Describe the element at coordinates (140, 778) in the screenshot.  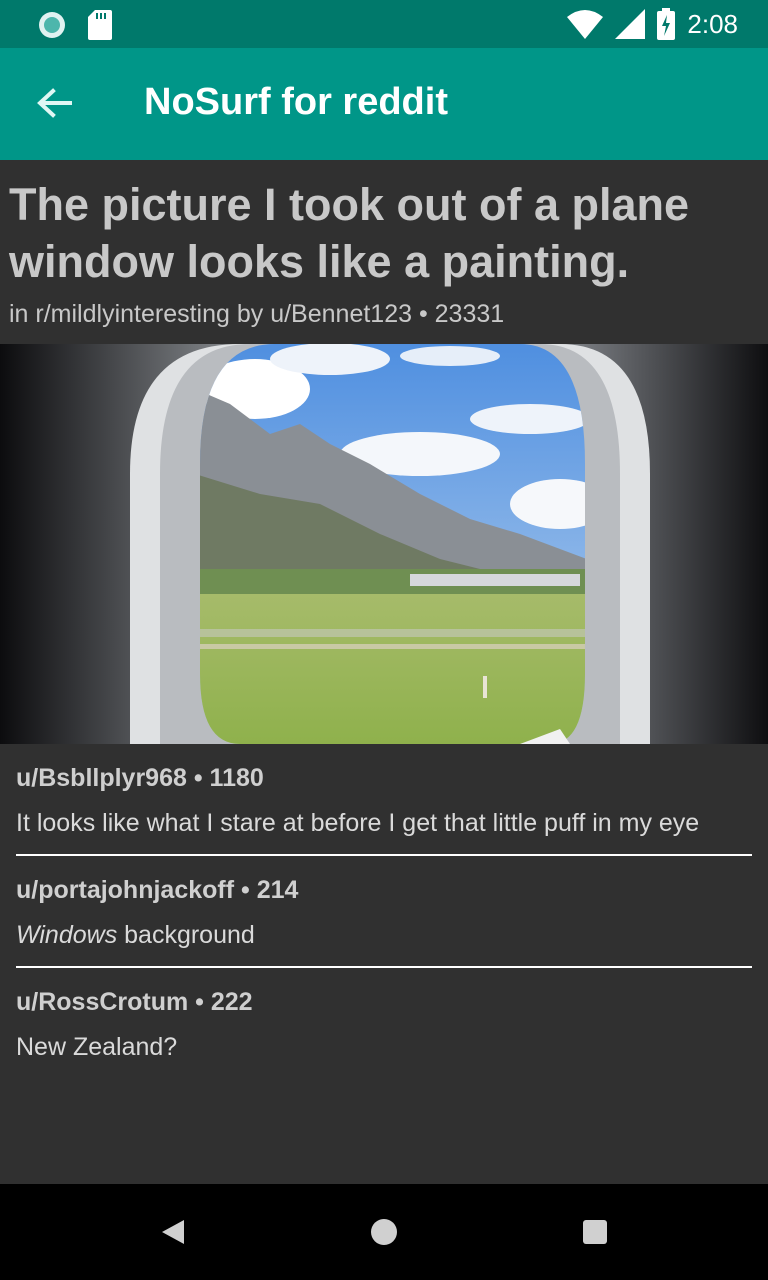
I see `comment-header: u/Bsbllplyr968 • 1180` at that location.